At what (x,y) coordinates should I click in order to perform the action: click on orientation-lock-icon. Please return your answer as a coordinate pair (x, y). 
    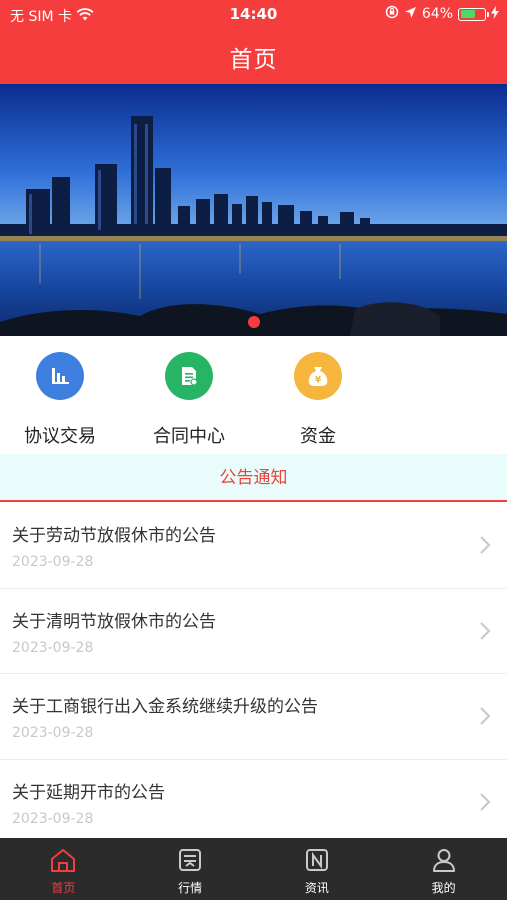
    Looking at the image, I should click on (392, 14).